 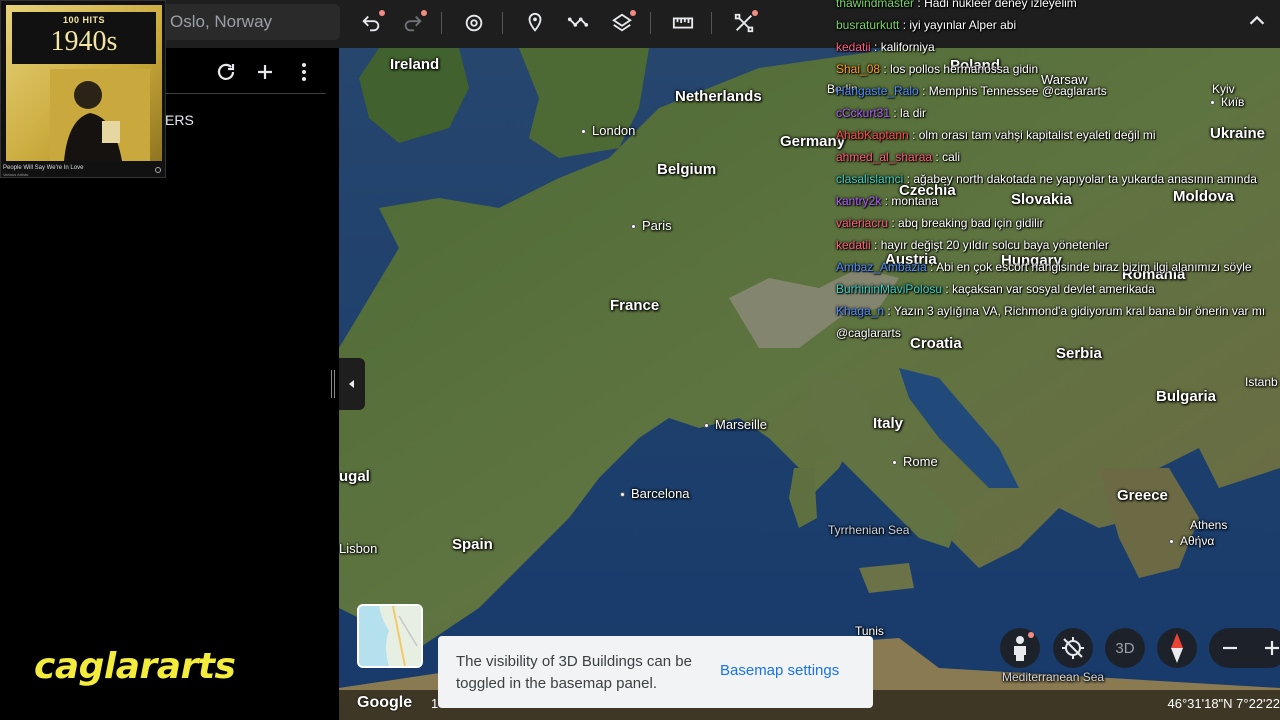 What do you see at coordinates (1230, 648) in the screenshot?
I see `zoom-out-icon` at bounding box center [1230, 648].